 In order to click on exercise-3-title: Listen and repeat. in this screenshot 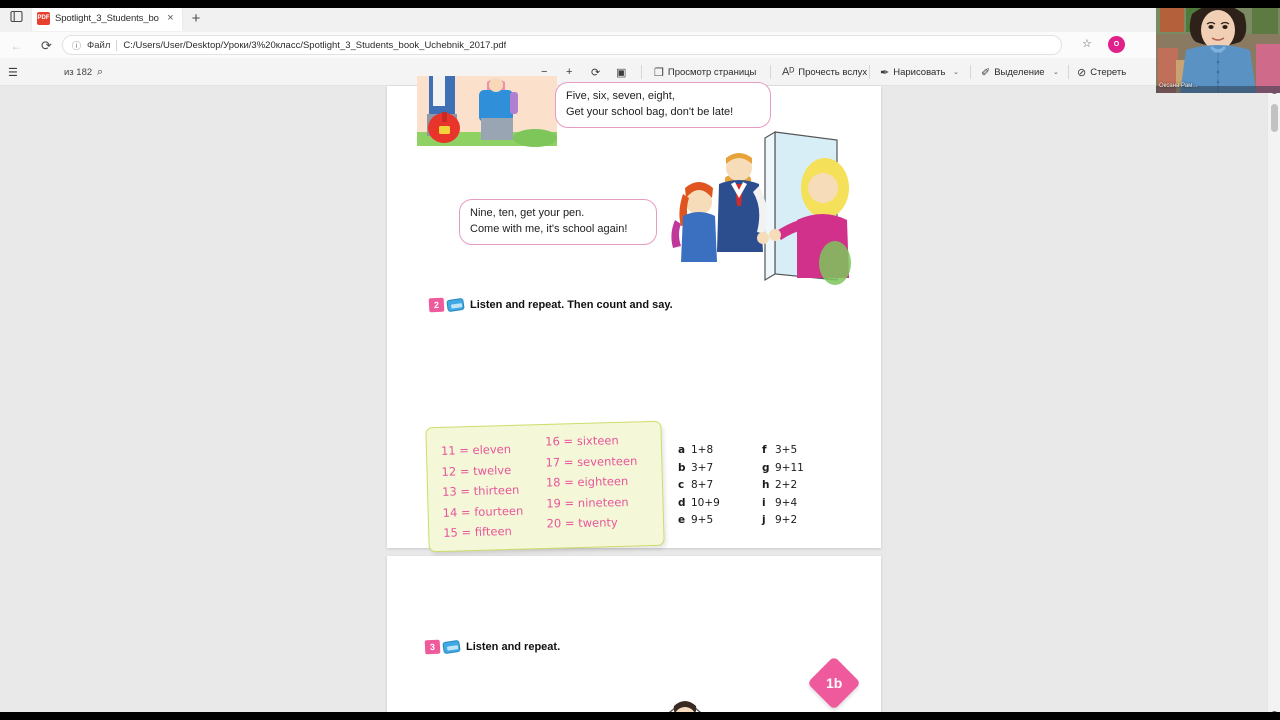, I will do `click(513, 647)`.